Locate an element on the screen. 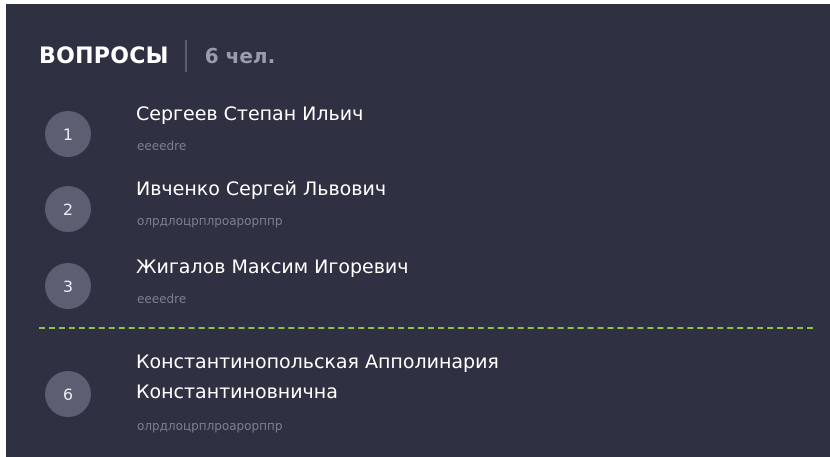 This screenshot has width=830, height=457. list-item: 1 Сергеев Степан Ильич eeeedre is located at coordinates (418, 128).